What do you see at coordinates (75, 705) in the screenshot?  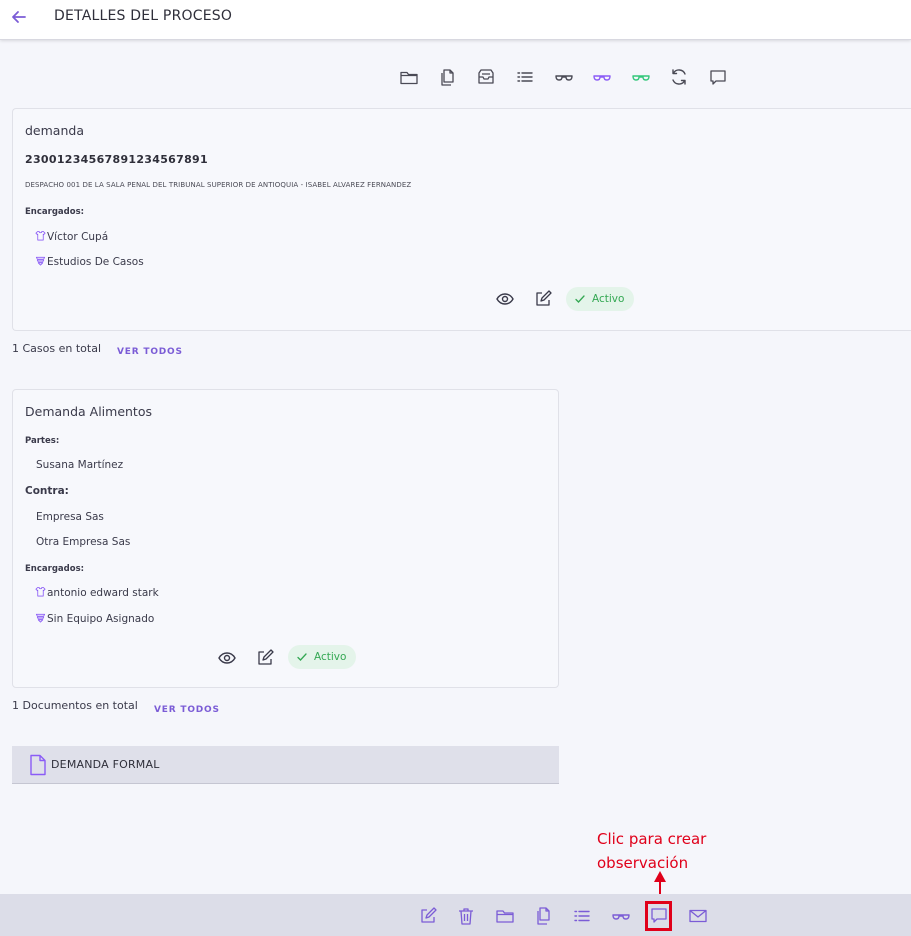 I see `documents-total-text: 1 Documentos en total` at bounding box center [75, 705].